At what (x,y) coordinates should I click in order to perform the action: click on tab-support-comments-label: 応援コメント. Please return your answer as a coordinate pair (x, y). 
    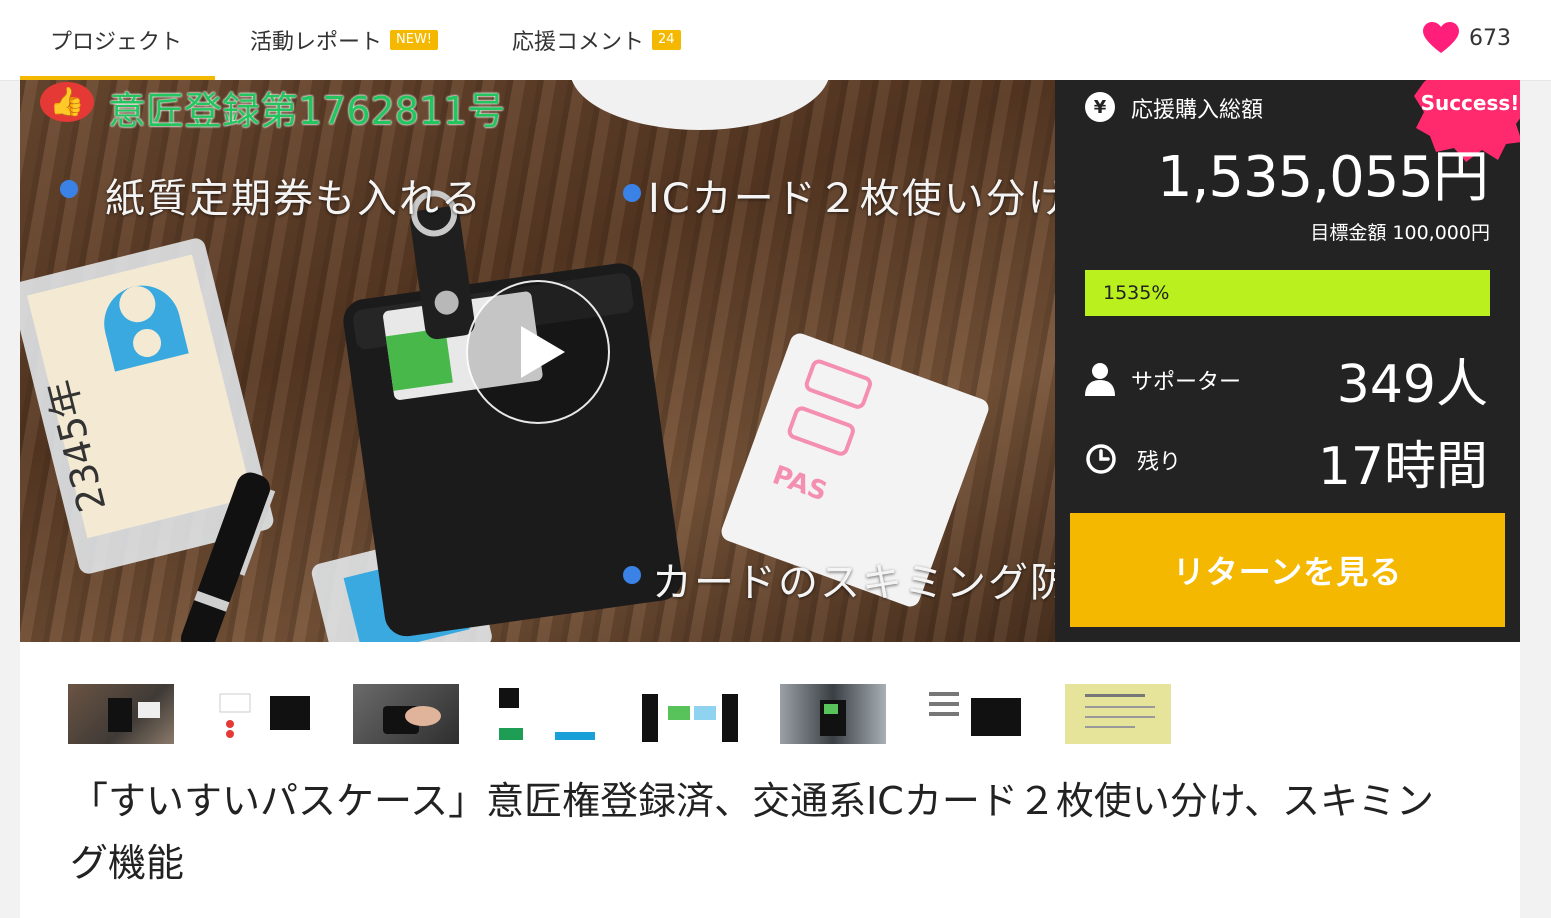
    Looking at the image, I should click on (578, 42).